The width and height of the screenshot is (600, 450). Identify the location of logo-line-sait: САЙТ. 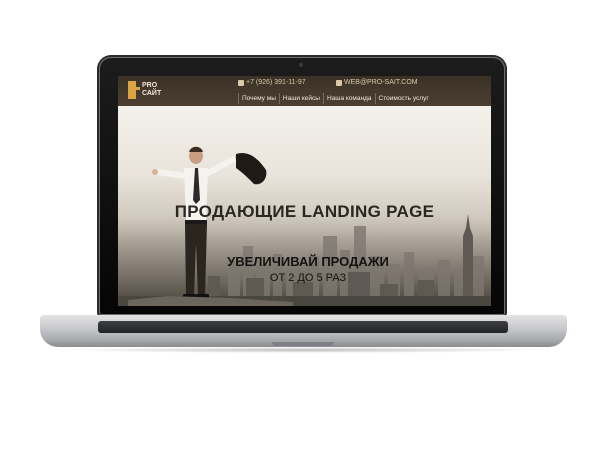
(152, 93).